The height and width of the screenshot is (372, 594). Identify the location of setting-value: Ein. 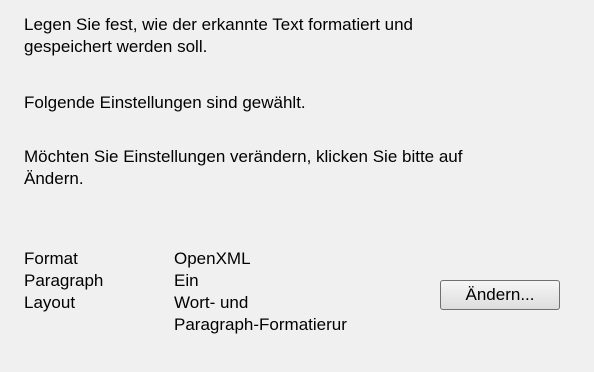
(186, 280).